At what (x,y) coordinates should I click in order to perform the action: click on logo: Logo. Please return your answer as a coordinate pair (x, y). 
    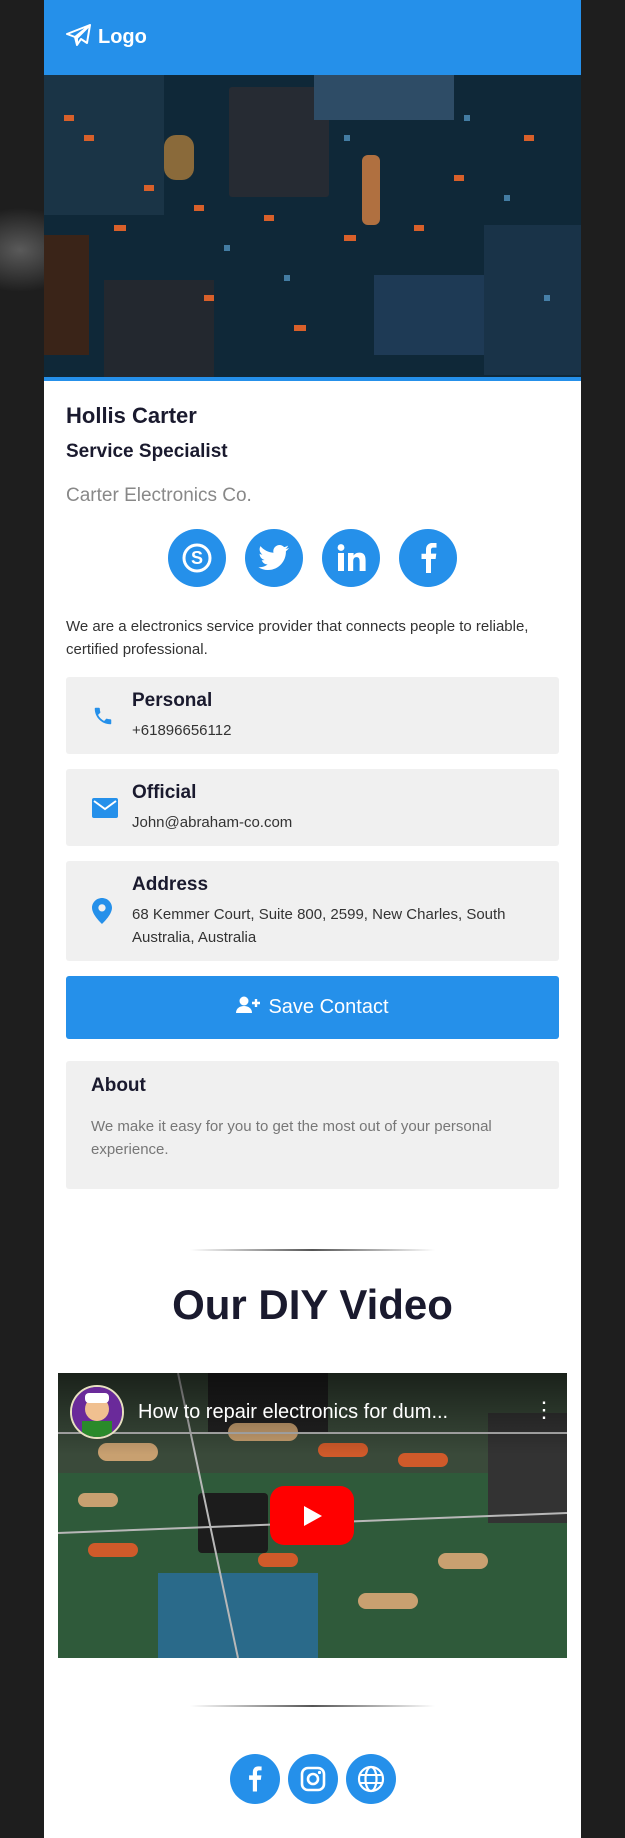
    Looking at the image, I should click on (106, 37).